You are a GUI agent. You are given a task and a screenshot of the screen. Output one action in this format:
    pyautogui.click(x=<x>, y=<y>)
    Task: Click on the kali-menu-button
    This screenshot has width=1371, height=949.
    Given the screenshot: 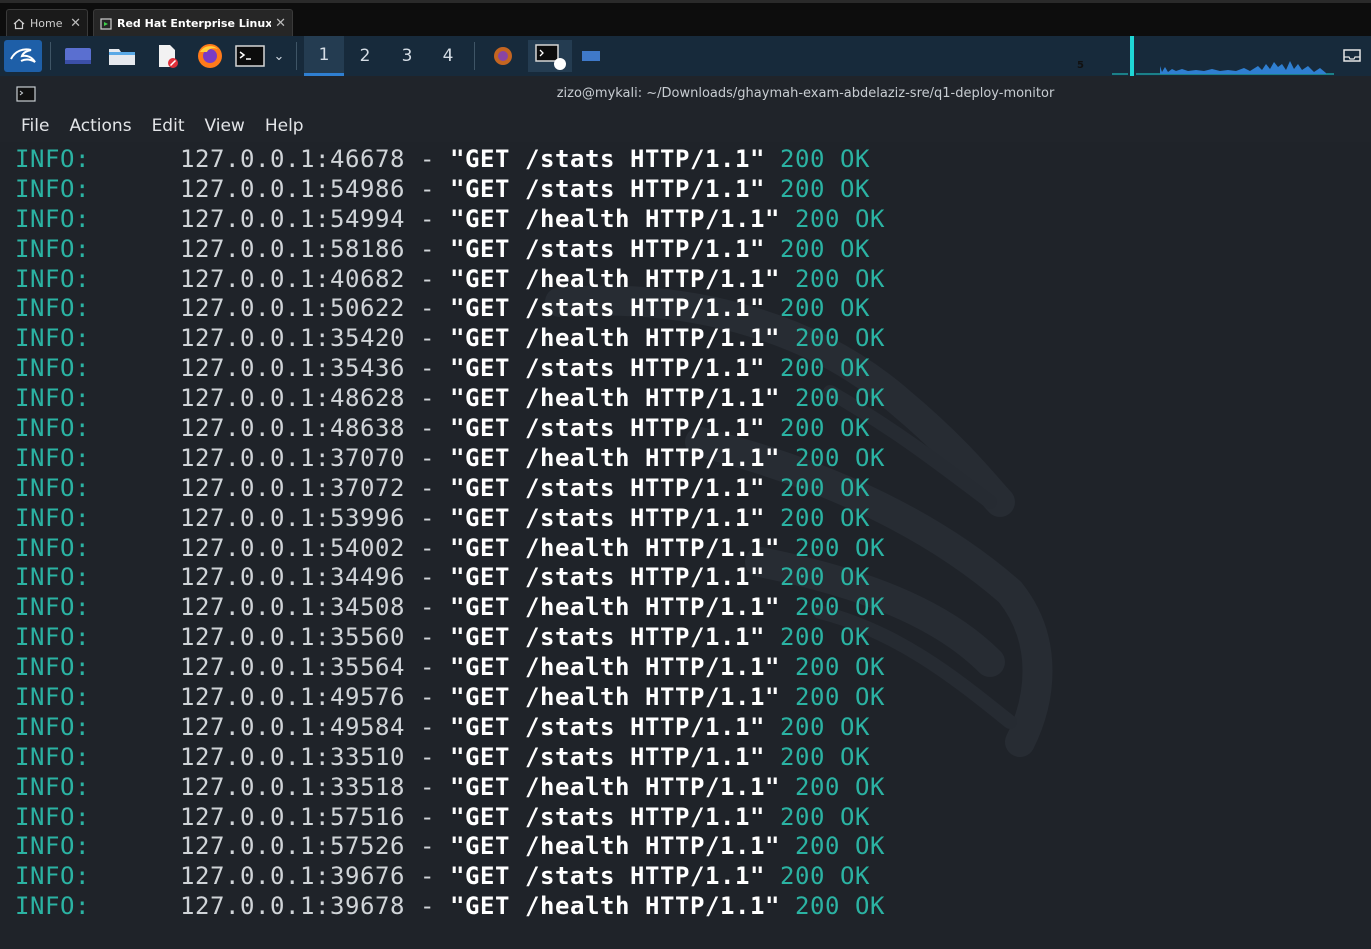 What is the action you would take?
    pyautogui.click(x=23, y=56)
    